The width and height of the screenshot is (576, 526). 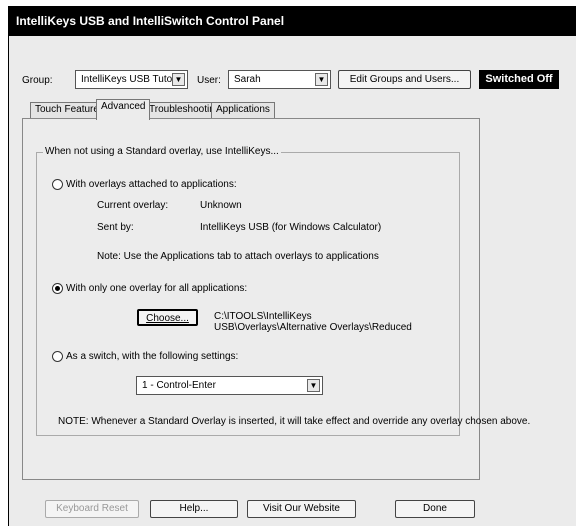 I want to click on user-select-value: Sarah, so click(x=247, y=79).